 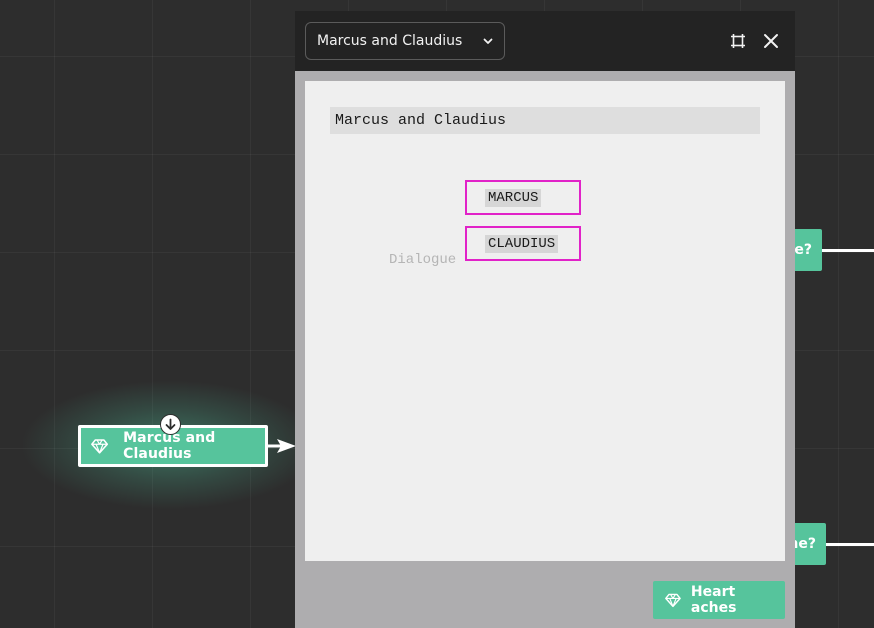 I want to click on expand-button, so click(x=738, y=41).